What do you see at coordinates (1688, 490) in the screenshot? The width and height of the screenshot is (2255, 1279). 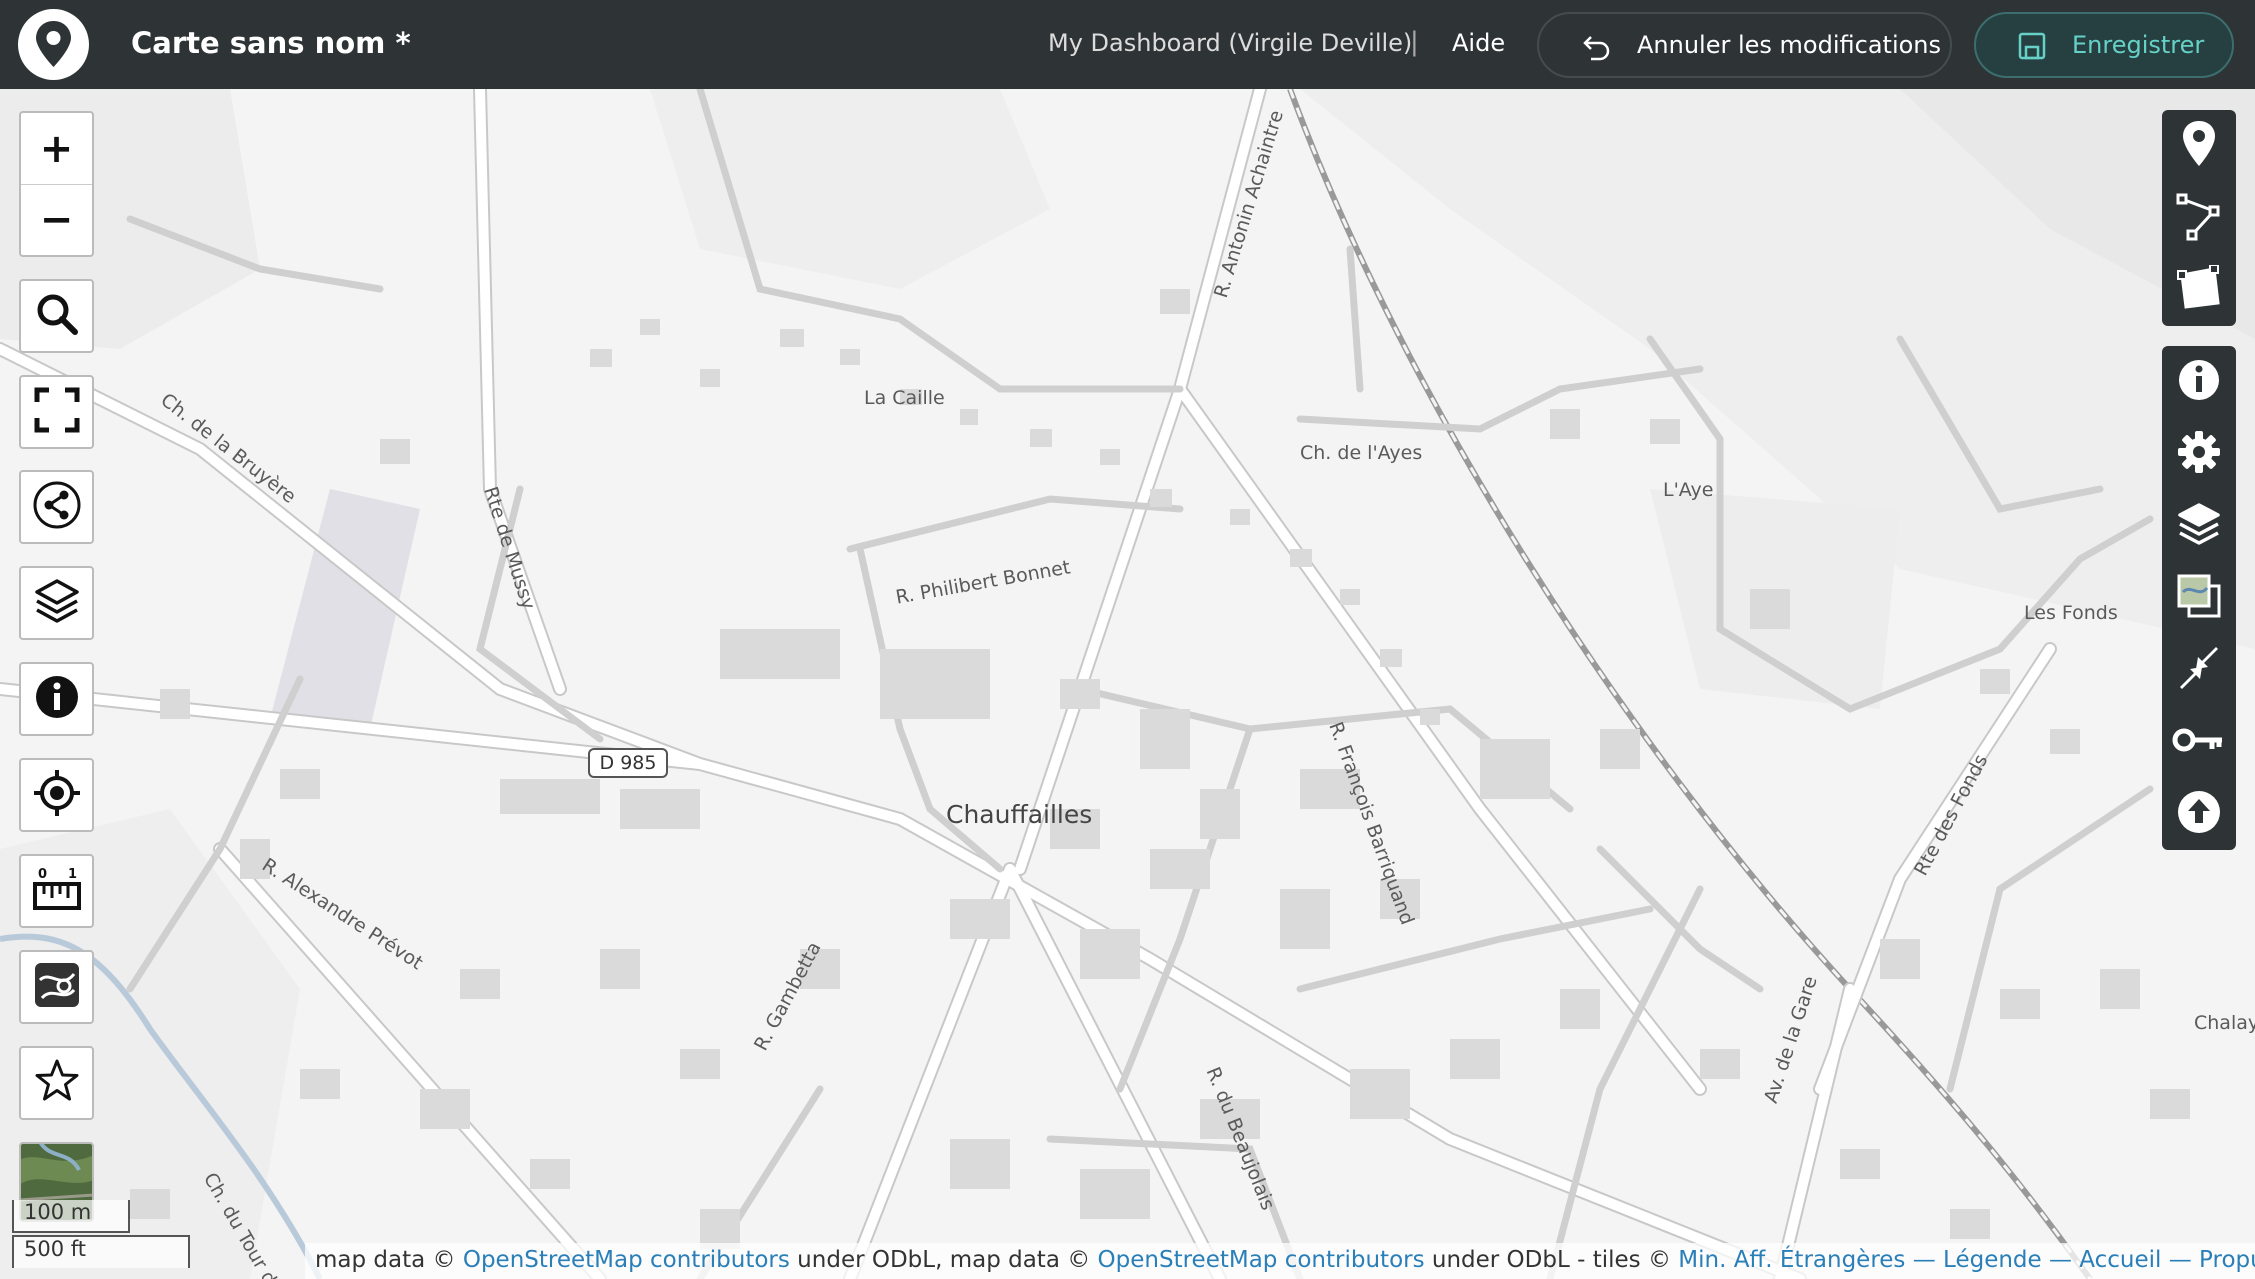 I see `place-label-laye: L'Aye` at bounding box center [1688, 490].